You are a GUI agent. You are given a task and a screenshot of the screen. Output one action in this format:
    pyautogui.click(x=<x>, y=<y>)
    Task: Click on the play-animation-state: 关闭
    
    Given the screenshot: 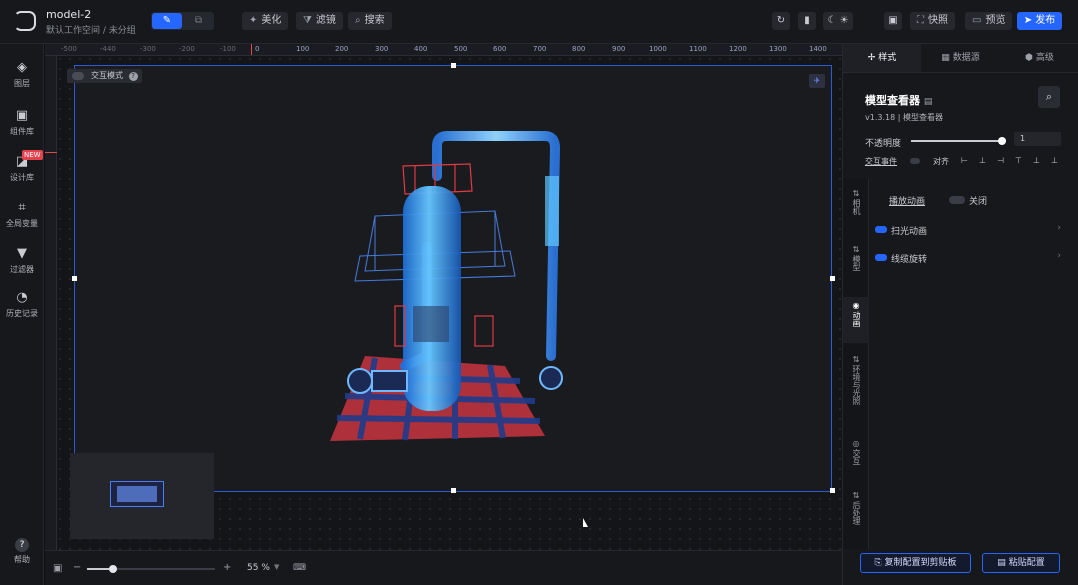 What is the action you would take?
    pyautogui.click(x=978, y=202)
    